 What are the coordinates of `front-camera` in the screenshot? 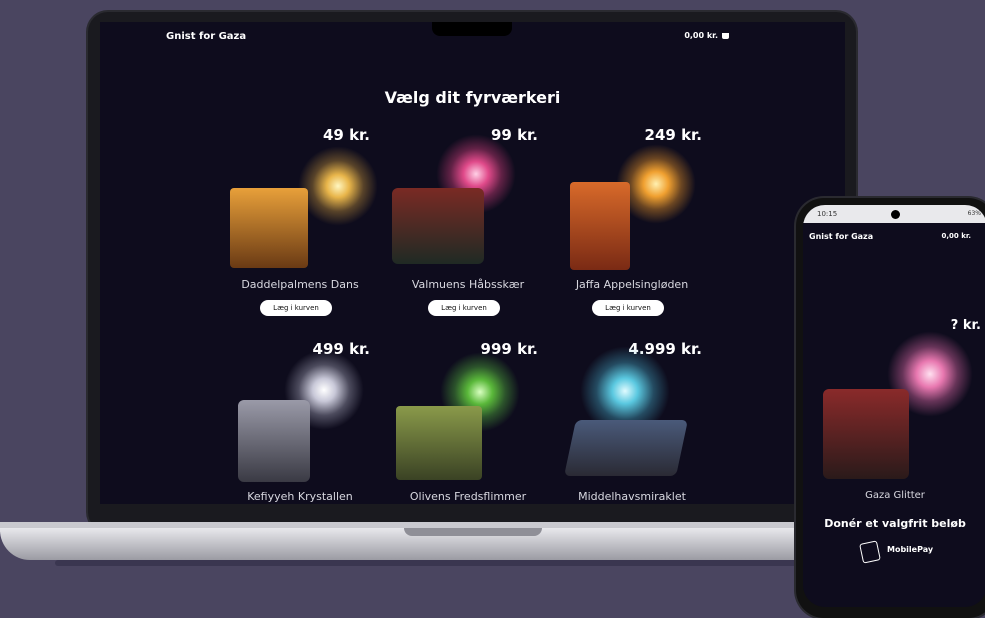 It's located at (895, 214).